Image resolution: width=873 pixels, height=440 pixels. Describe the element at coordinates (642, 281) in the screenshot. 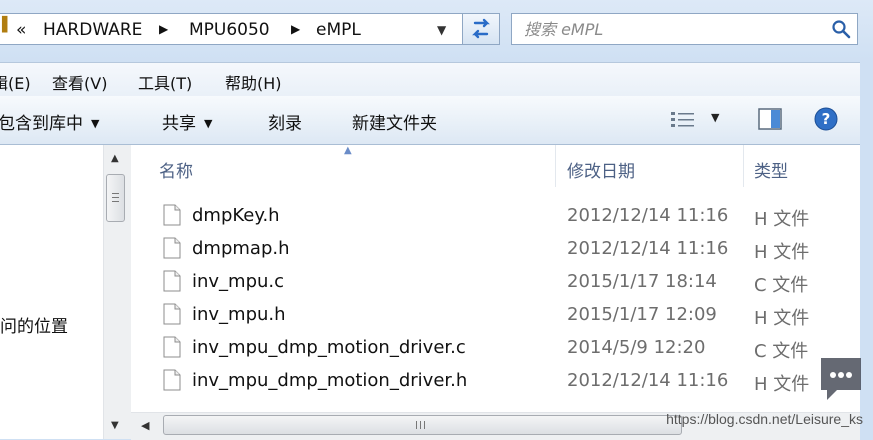

I see `file-date: 2015/1/17 18:14` at that location.